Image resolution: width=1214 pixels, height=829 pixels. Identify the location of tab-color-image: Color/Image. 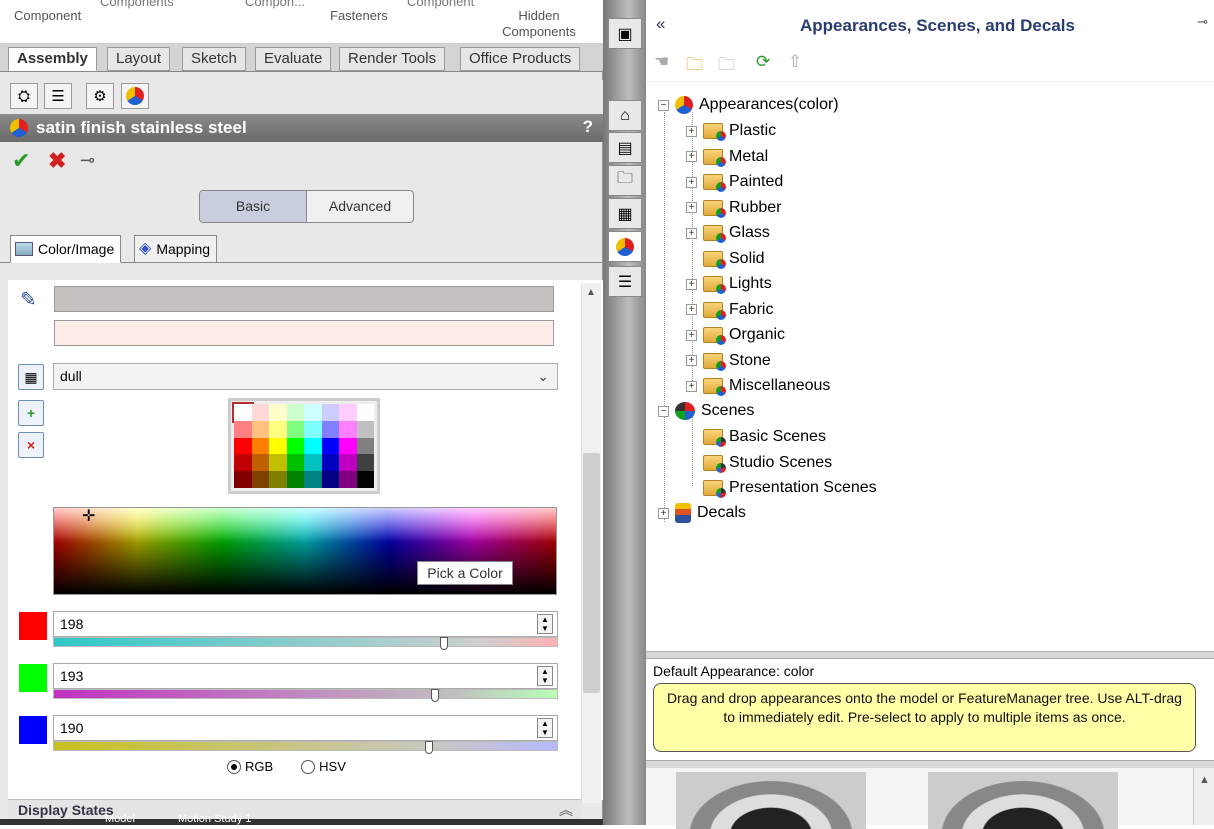
(66, 249).